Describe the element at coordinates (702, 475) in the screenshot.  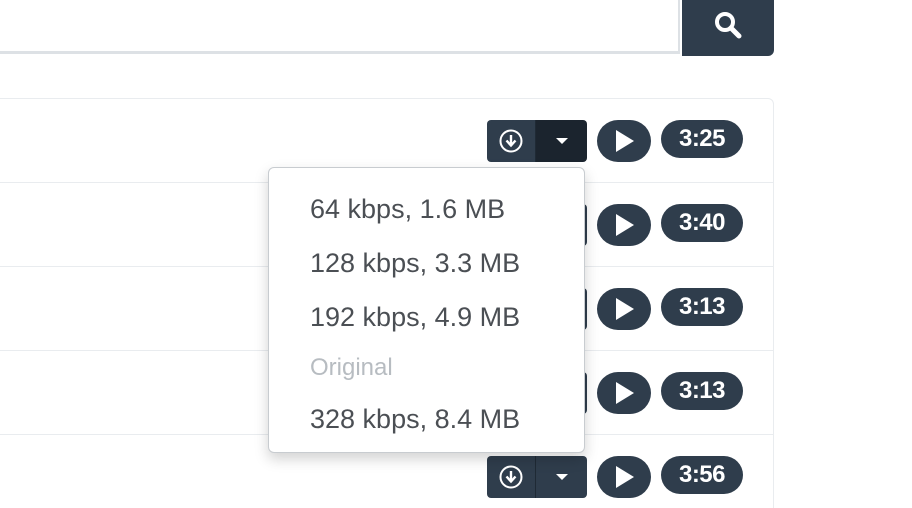
I see `duration-badge: 3:56` at that location.